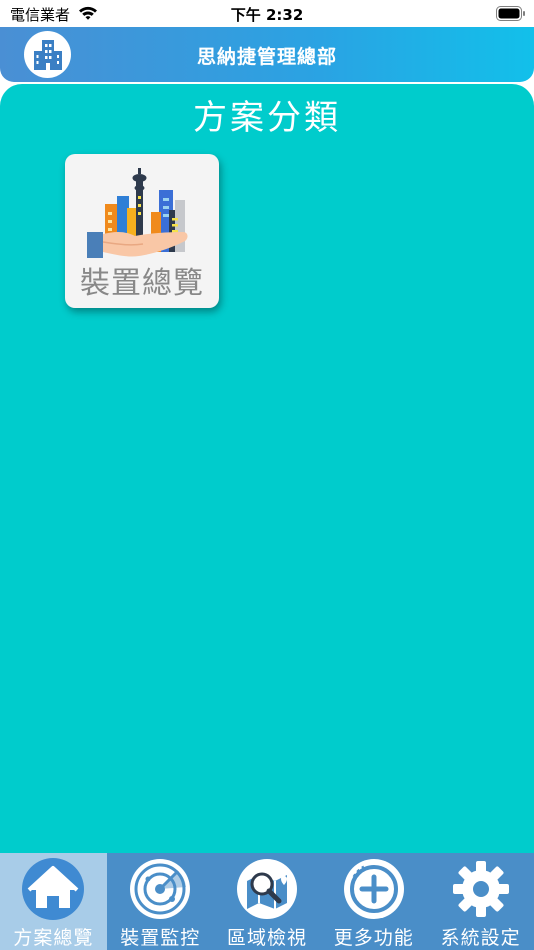 The image size is (534, 950). Describe the element at coordinates (53, 889) in the screenshot. I see `home-icon` at that location.